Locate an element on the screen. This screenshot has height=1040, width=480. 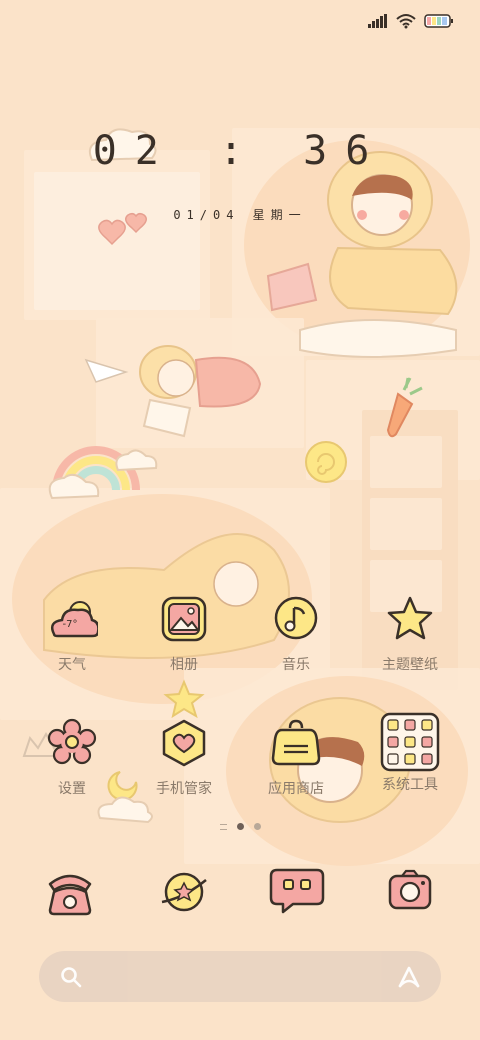
weather-cloud-icon: -7° is located at coordinates (74, 619).